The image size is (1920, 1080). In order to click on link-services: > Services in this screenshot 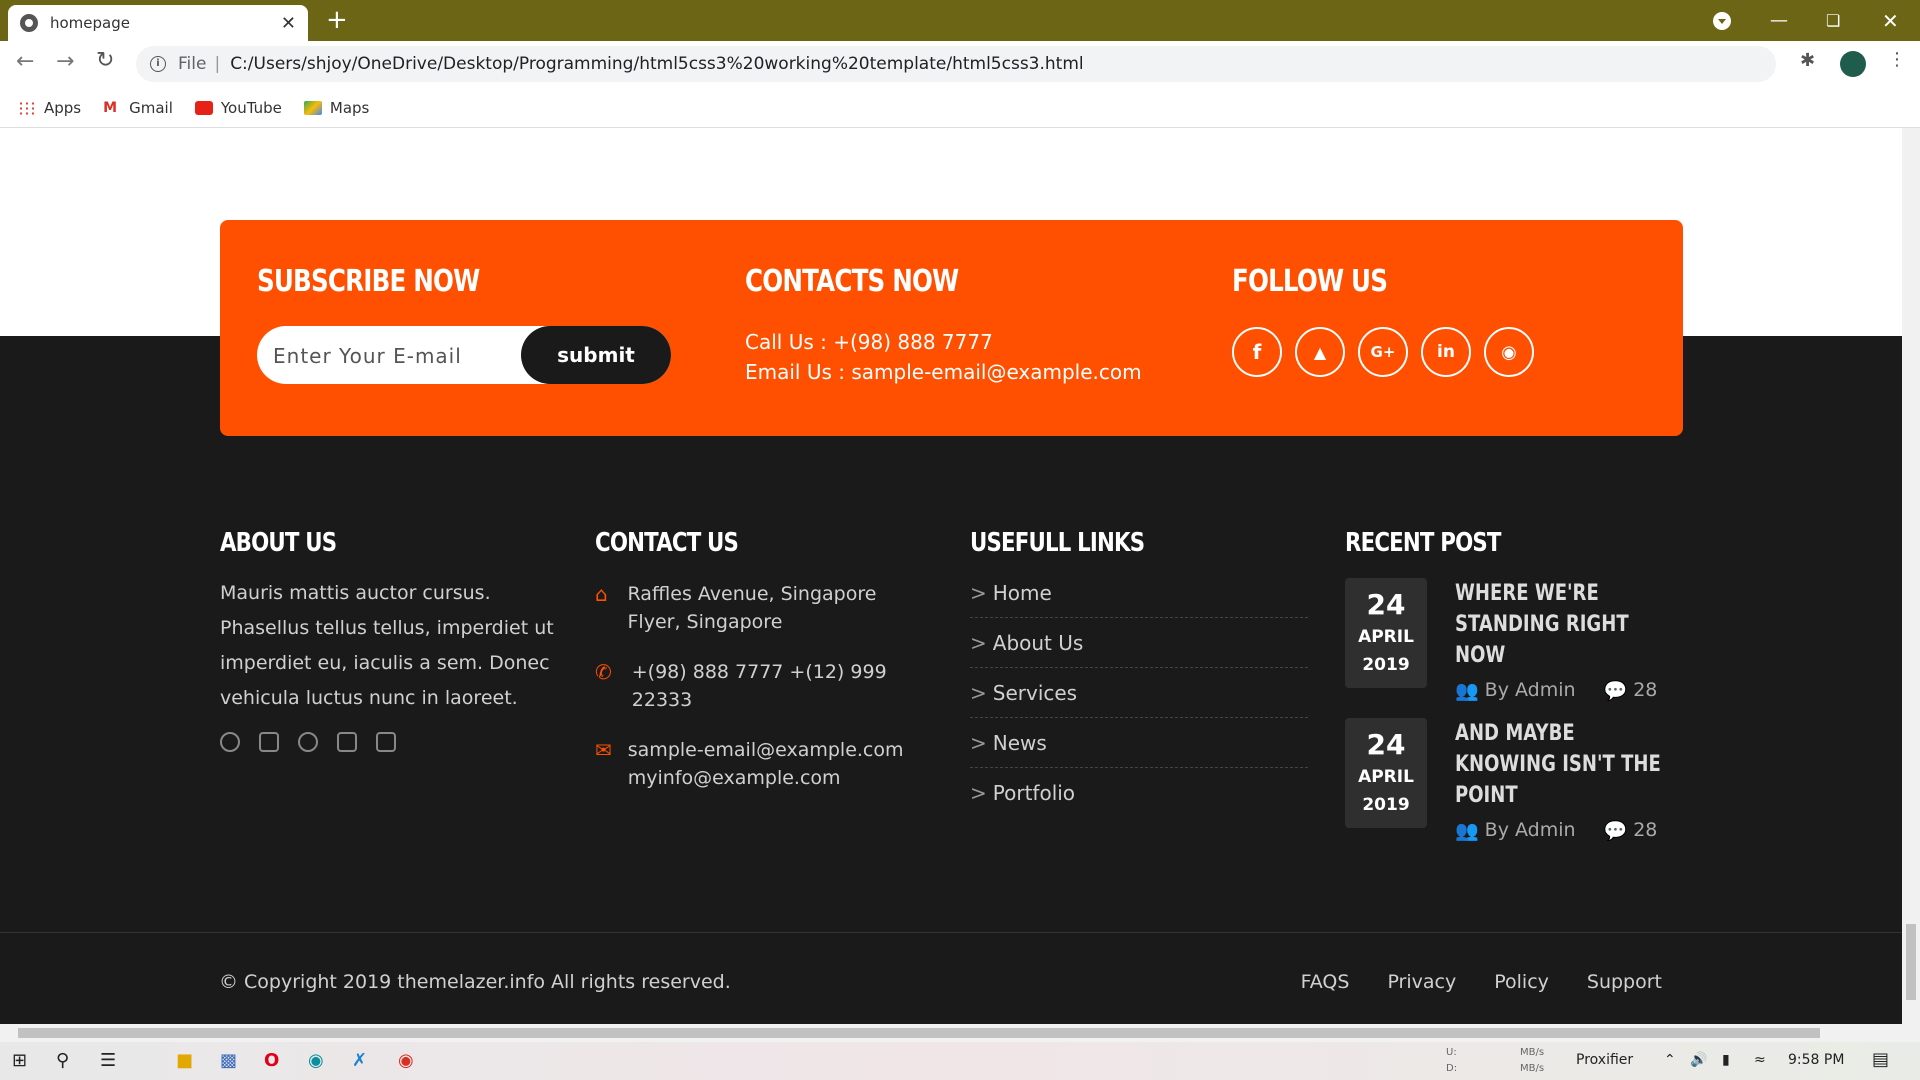, I will do `click(1139, 693)`.